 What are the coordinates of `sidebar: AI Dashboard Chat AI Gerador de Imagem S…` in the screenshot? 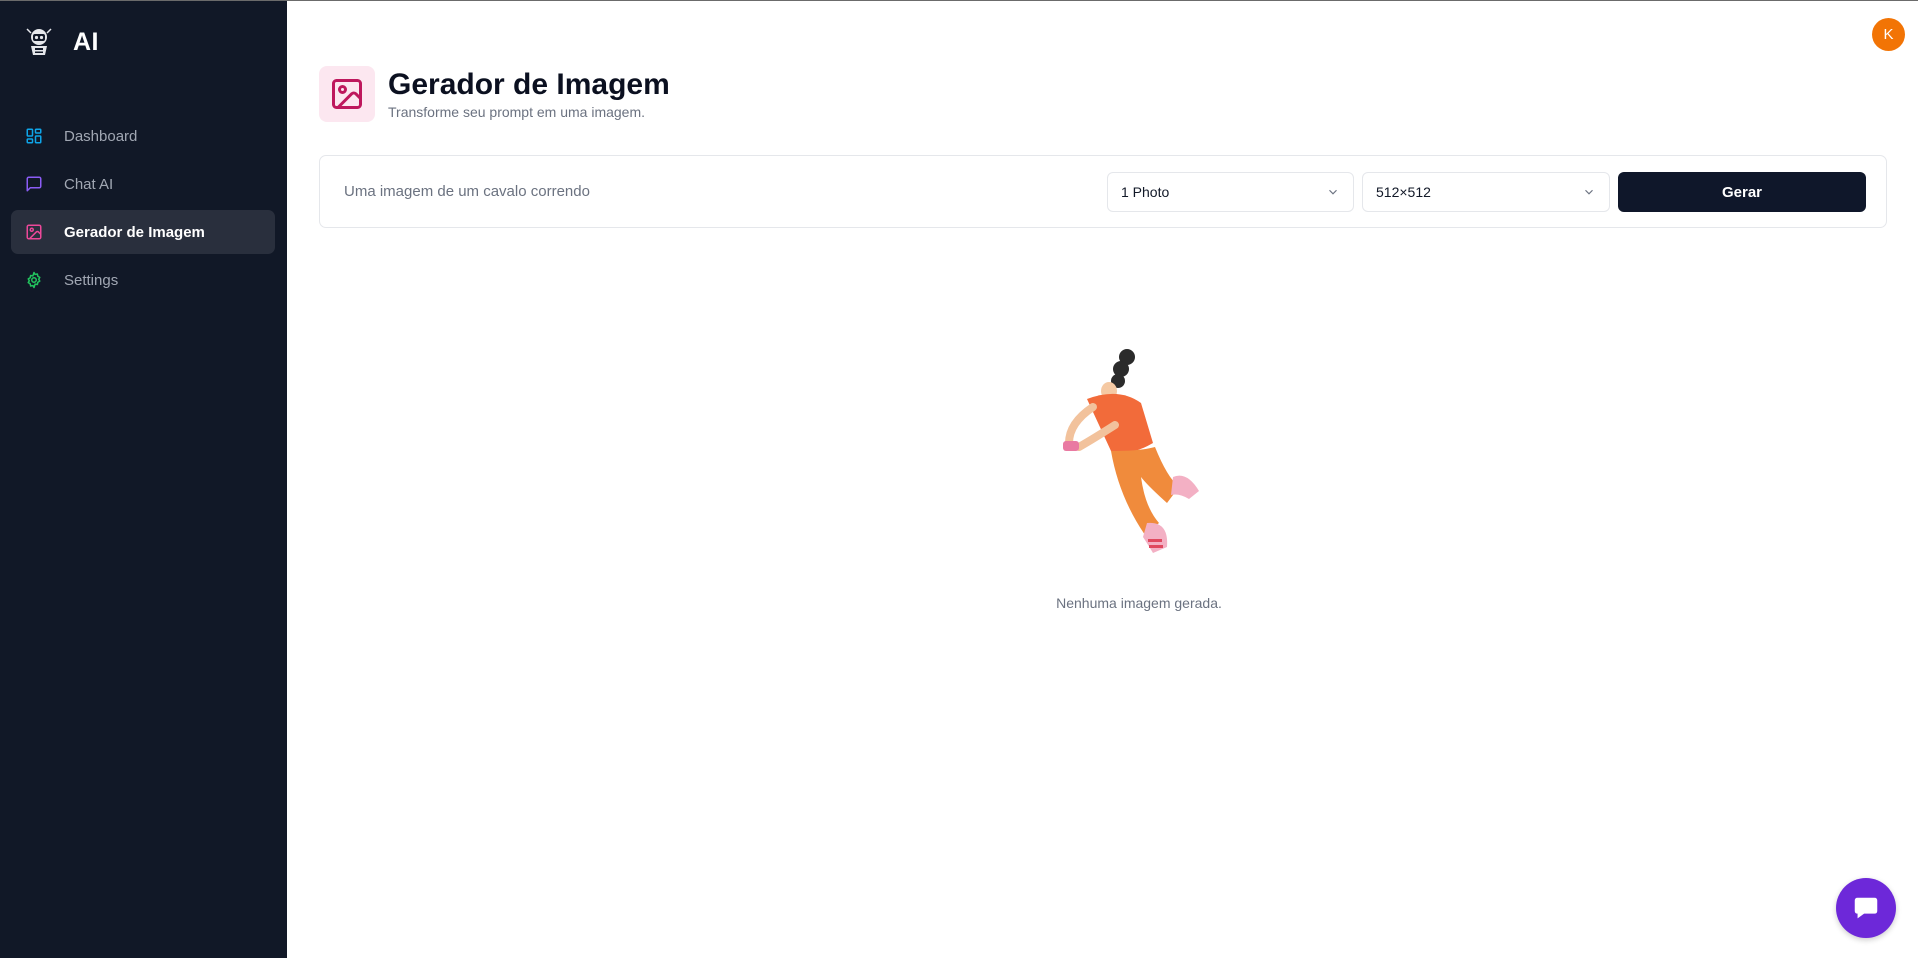 It's located at (143, 479).